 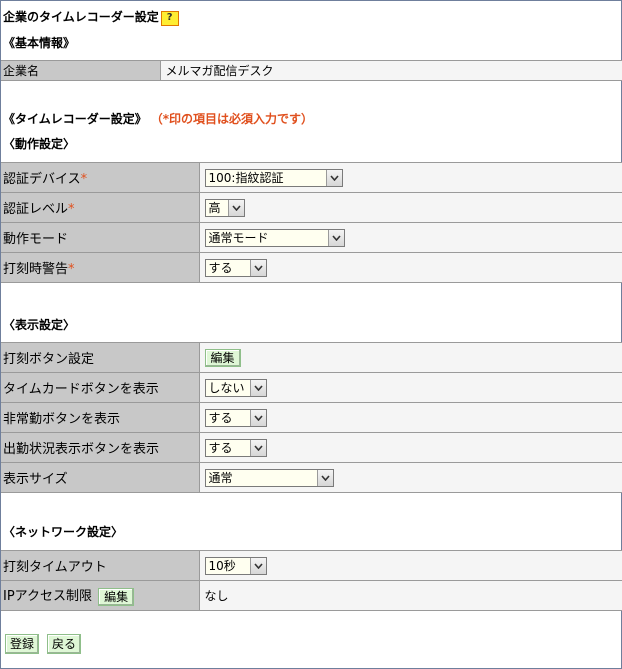 I want to click on back-button: 戻る, so click(x=64, y=644).